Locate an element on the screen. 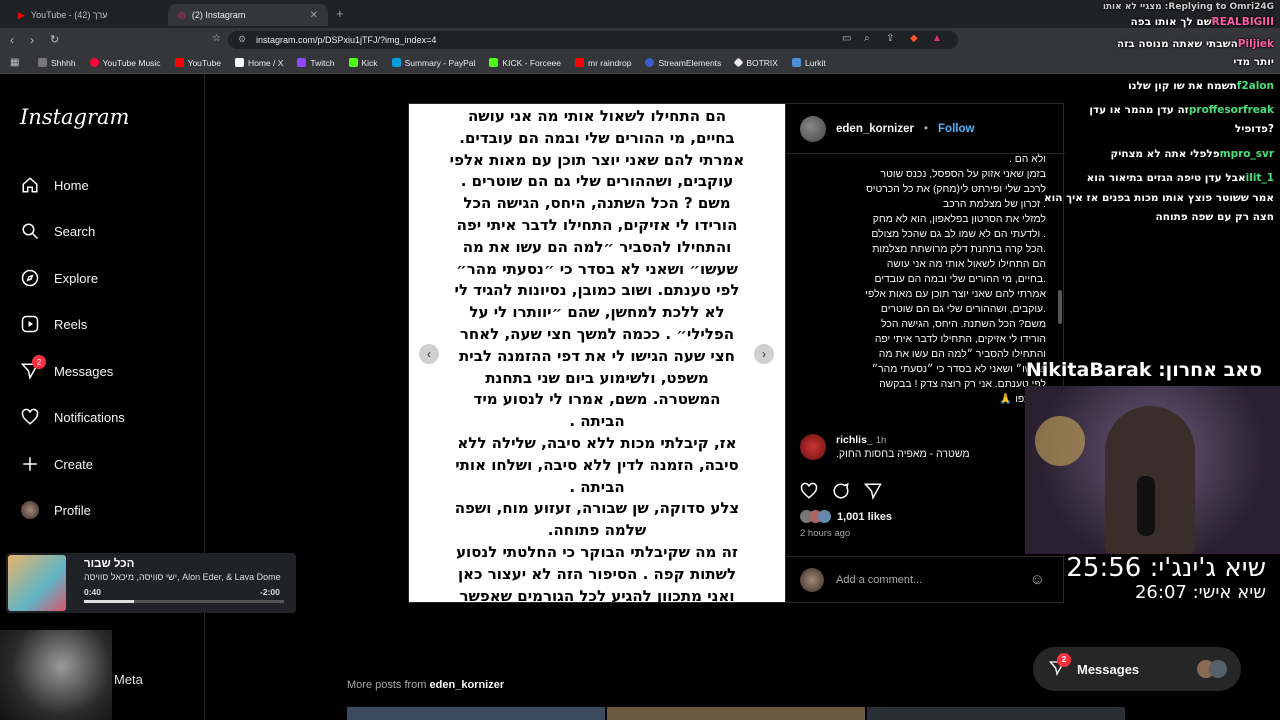 This screenshot has height=720, width=1280. more-posts-username: eden_kornizer is located at coordinates (467, 685).